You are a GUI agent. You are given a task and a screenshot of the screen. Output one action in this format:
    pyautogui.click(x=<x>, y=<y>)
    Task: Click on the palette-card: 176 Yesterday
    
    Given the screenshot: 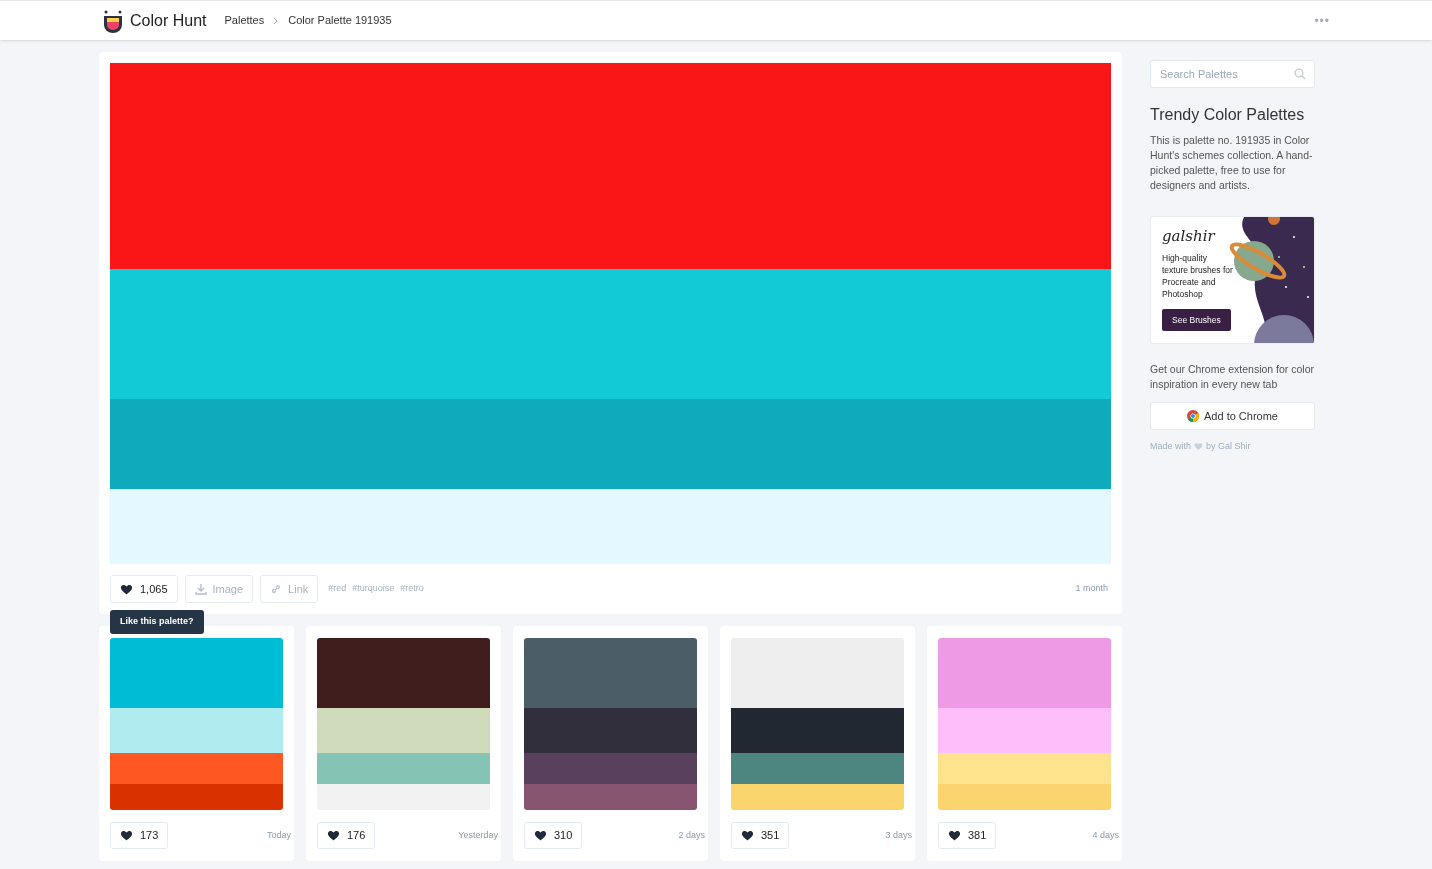 What is the action you would take?
    pyautogui.click(x=403, y=743)
    